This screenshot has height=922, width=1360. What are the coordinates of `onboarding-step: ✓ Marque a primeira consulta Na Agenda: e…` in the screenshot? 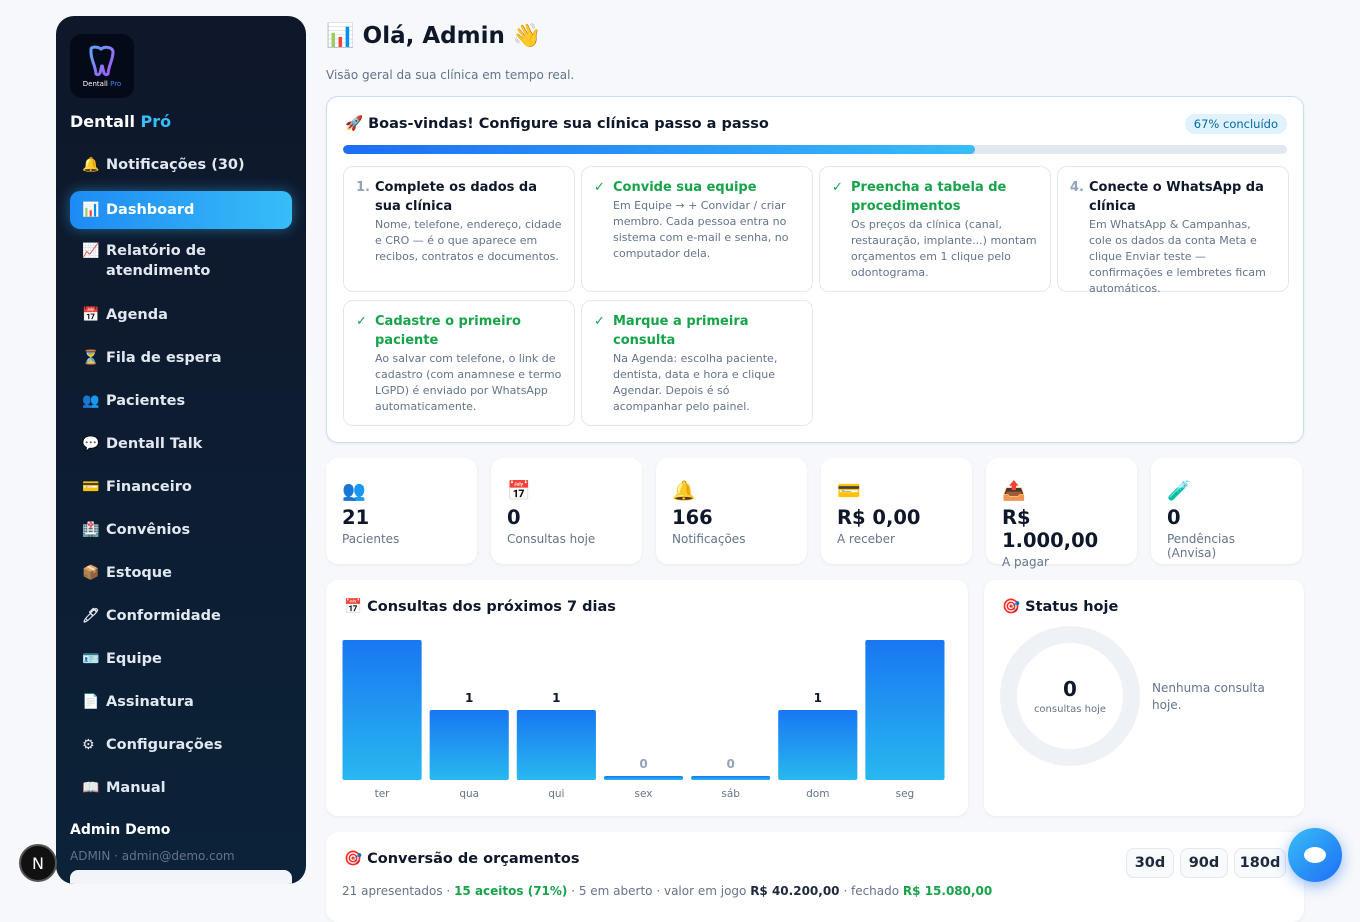 It's located at (697, 363).